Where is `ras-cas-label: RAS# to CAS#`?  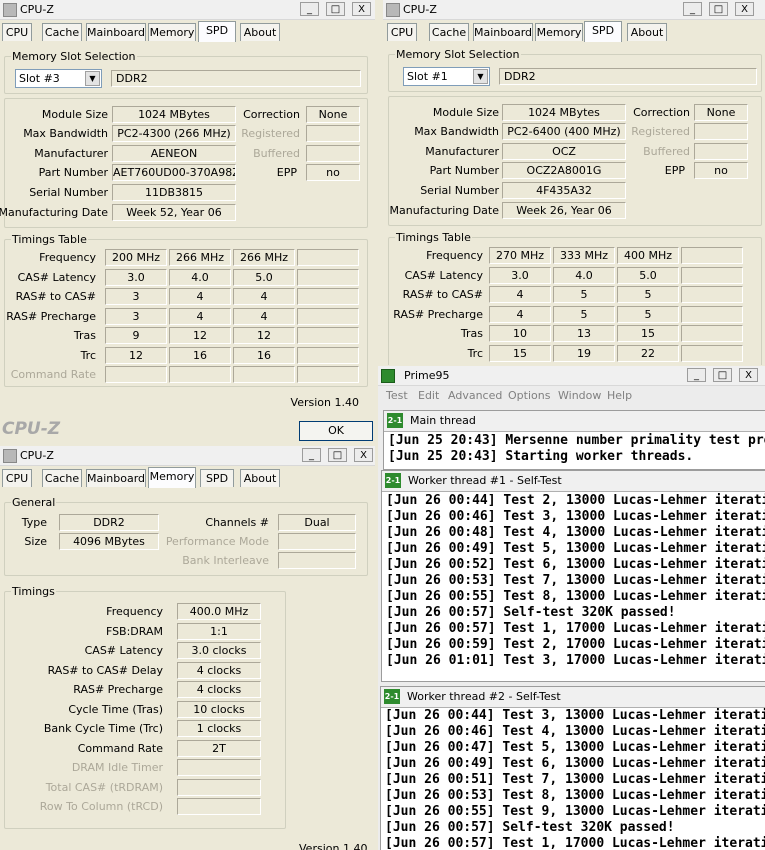
ras-cas-label: RAS# to CAS# is located at coordinates (55, 296).